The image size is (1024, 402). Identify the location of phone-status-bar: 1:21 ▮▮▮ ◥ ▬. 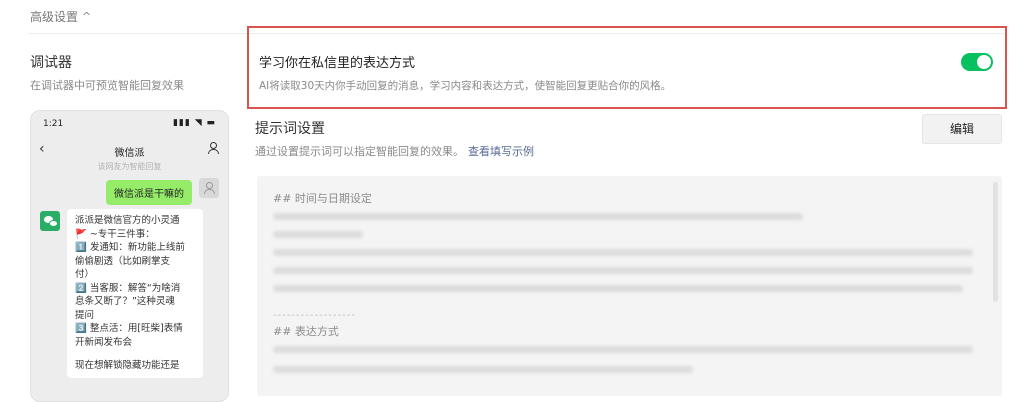
(129, 122).